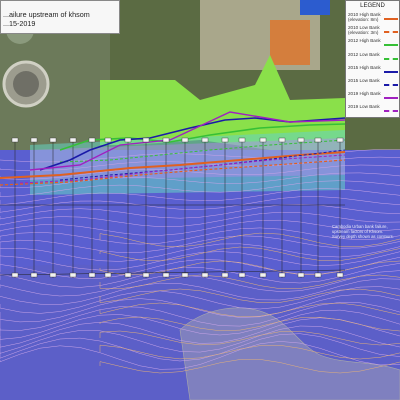 Image resolution: width=400 pixels, height=400 pixels. Describe the element at coordinates (364, 94) in the screenshot. I see `legend-item-label: 2019 High Bank` at that location.